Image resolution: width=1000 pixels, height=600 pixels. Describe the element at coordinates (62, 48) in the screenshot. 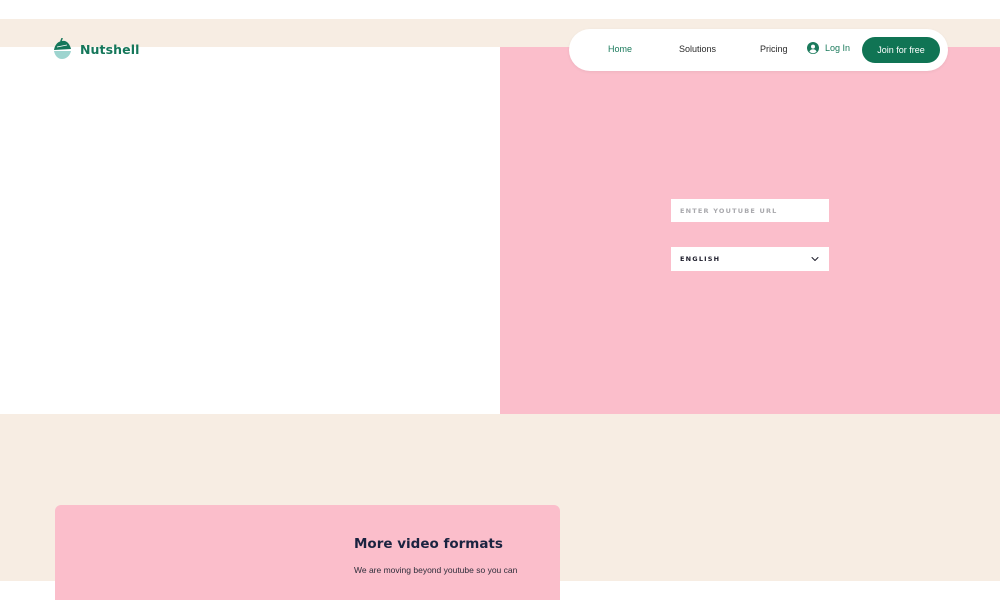

I see `nut-logo-icon` at that location.